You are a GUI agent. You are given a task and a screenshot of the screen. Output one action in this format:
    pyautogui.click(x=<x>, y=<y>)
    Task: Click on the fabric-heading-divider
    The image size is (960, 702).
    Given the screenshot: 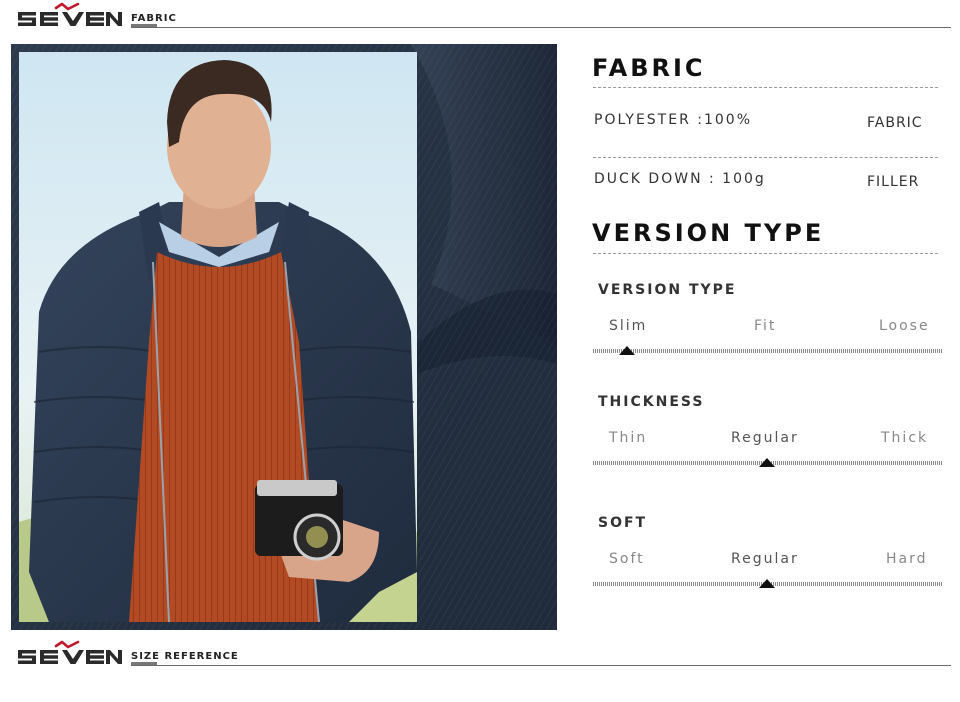 What is the action you would take?
    pyautogui.click(x=765, y=87)
    